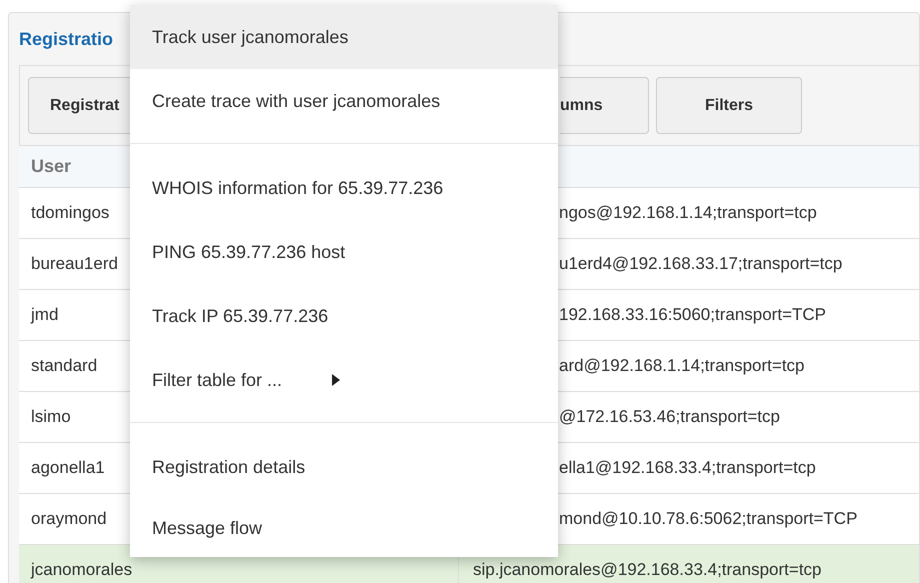  Describe the element at coordinates (687, 468) in the screenshot. I see `table-cell-text: ella1@192.168.33.4;transport=tcp` at that location.